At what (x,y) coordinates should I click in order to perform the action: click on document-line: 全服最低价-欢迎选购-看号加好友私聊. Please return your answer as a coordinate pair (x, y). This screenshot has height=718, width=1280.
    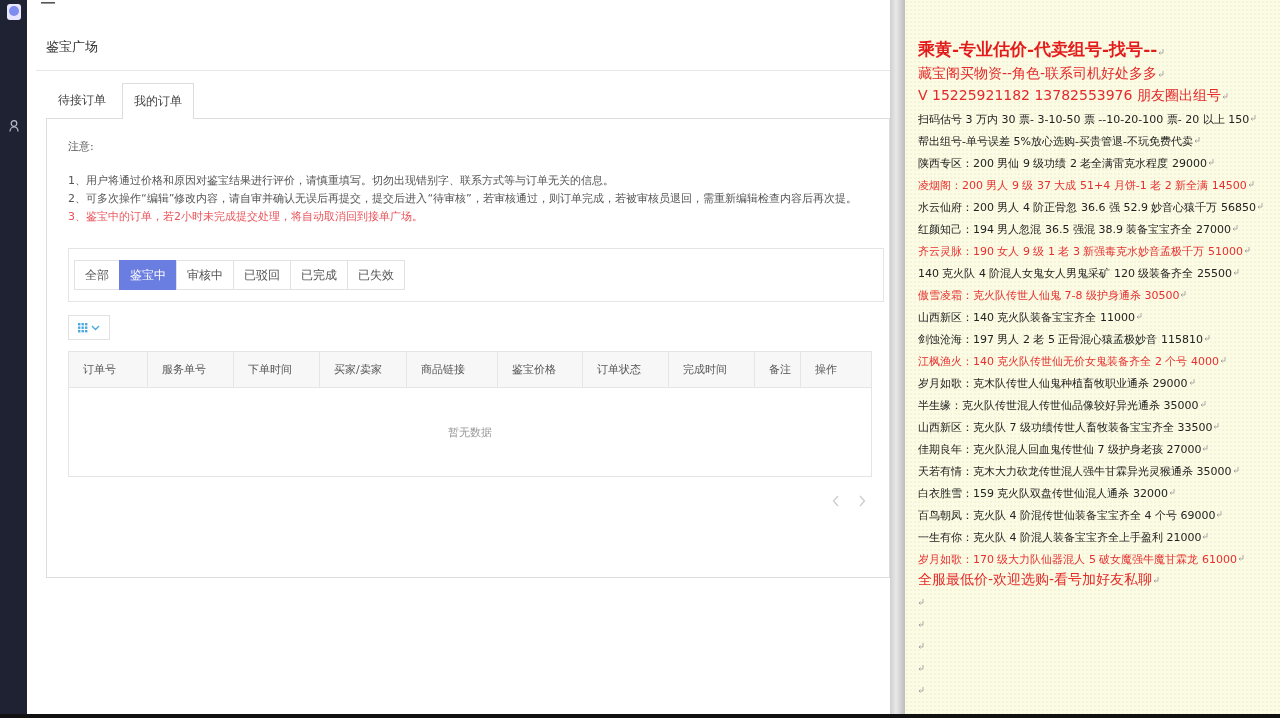
    Looking at the image, I should click on (1035, 580).